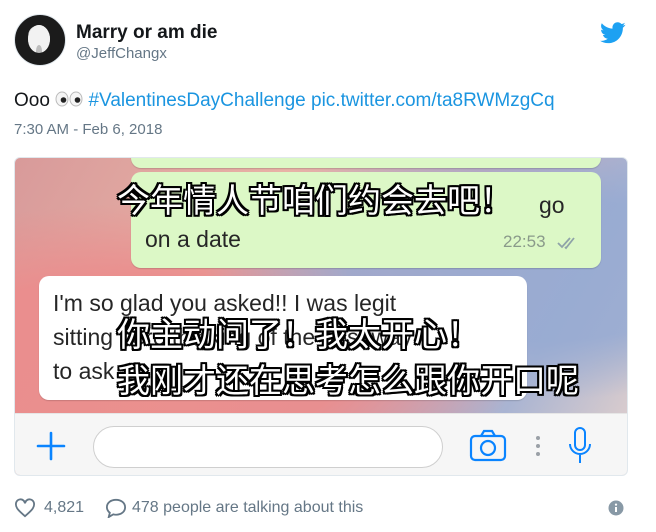  I want to click on overlay-caption: 我刚才还在思考怎么跟你开口呢, so click(348, 380).